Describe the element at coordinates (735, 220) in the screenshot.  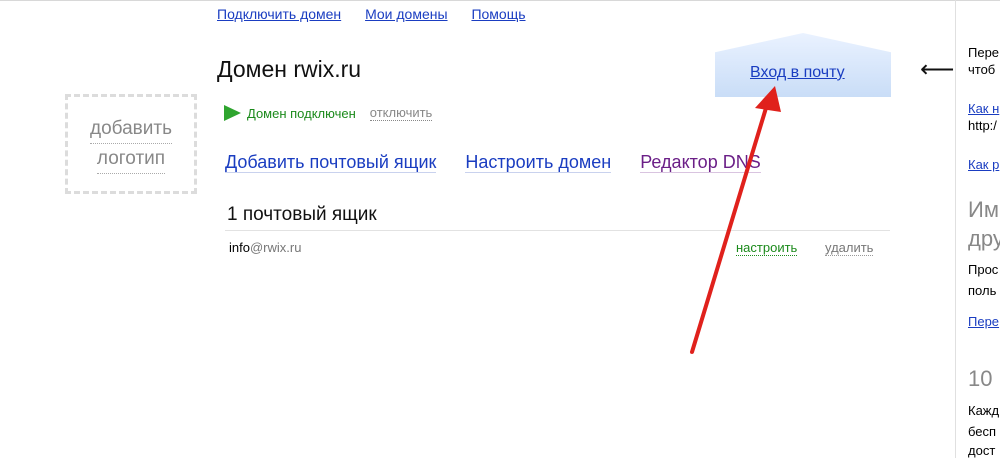
I see `red-annotation-arrow-icon` at that location.